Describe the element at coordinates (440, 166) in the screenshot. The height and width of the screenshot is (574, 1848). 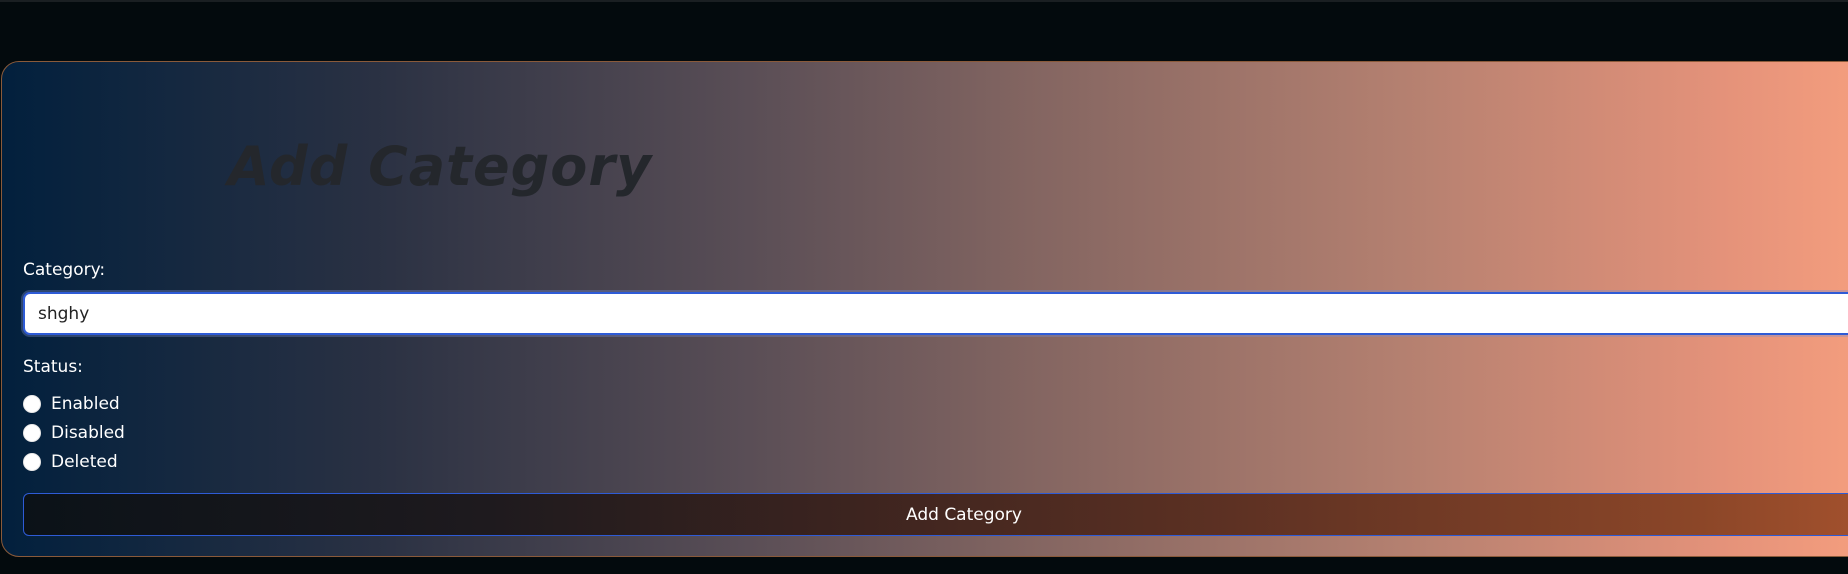
I see `page-title: Add Category` at that location.